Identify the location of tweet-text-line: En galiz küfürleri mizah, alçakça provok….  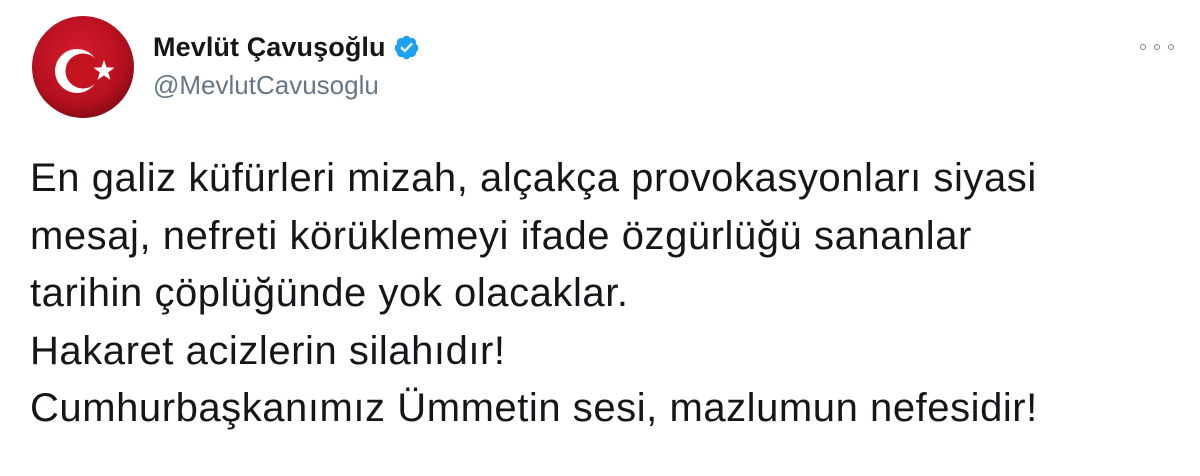
(533, 178).